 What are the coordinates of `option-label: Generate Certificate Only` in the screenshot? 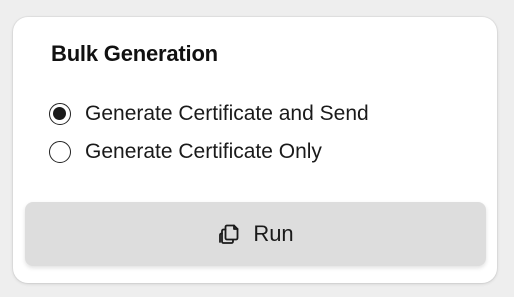 It's located at (203, 151).